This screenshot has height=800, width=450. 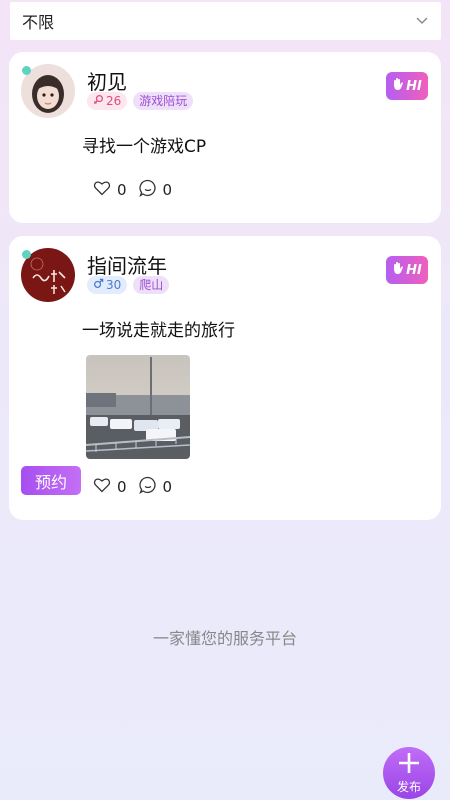 What do you see at coordinates (51, 480) in the screenshot?
I see `book-button: 预约` at bounding box center [51, 480].